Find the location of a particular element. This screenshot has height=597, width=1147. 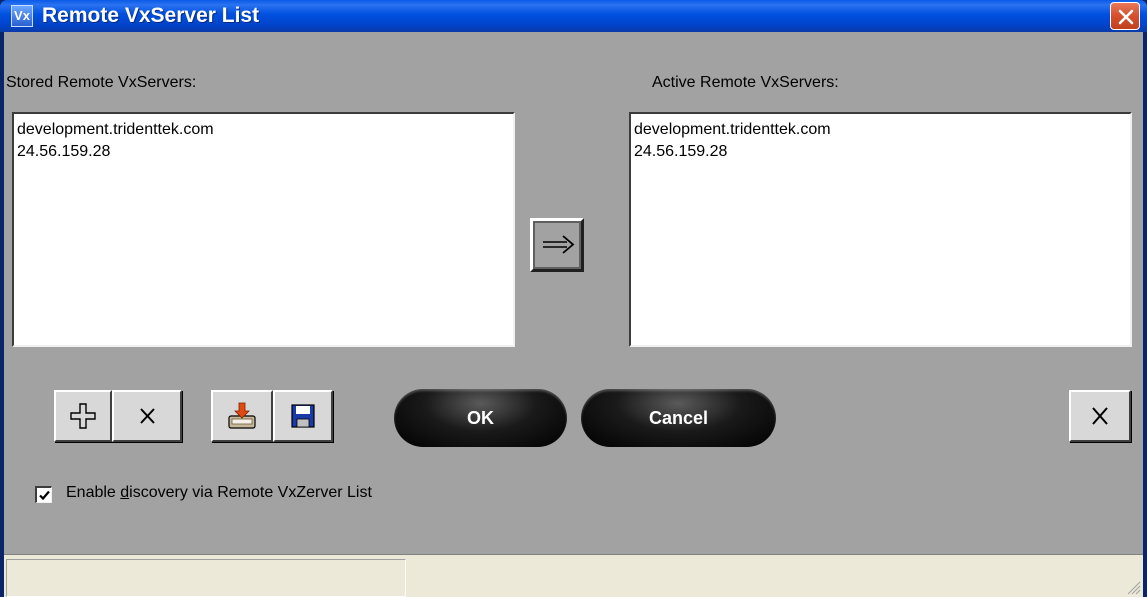

transfer-button is located at coordinates (557, 245).